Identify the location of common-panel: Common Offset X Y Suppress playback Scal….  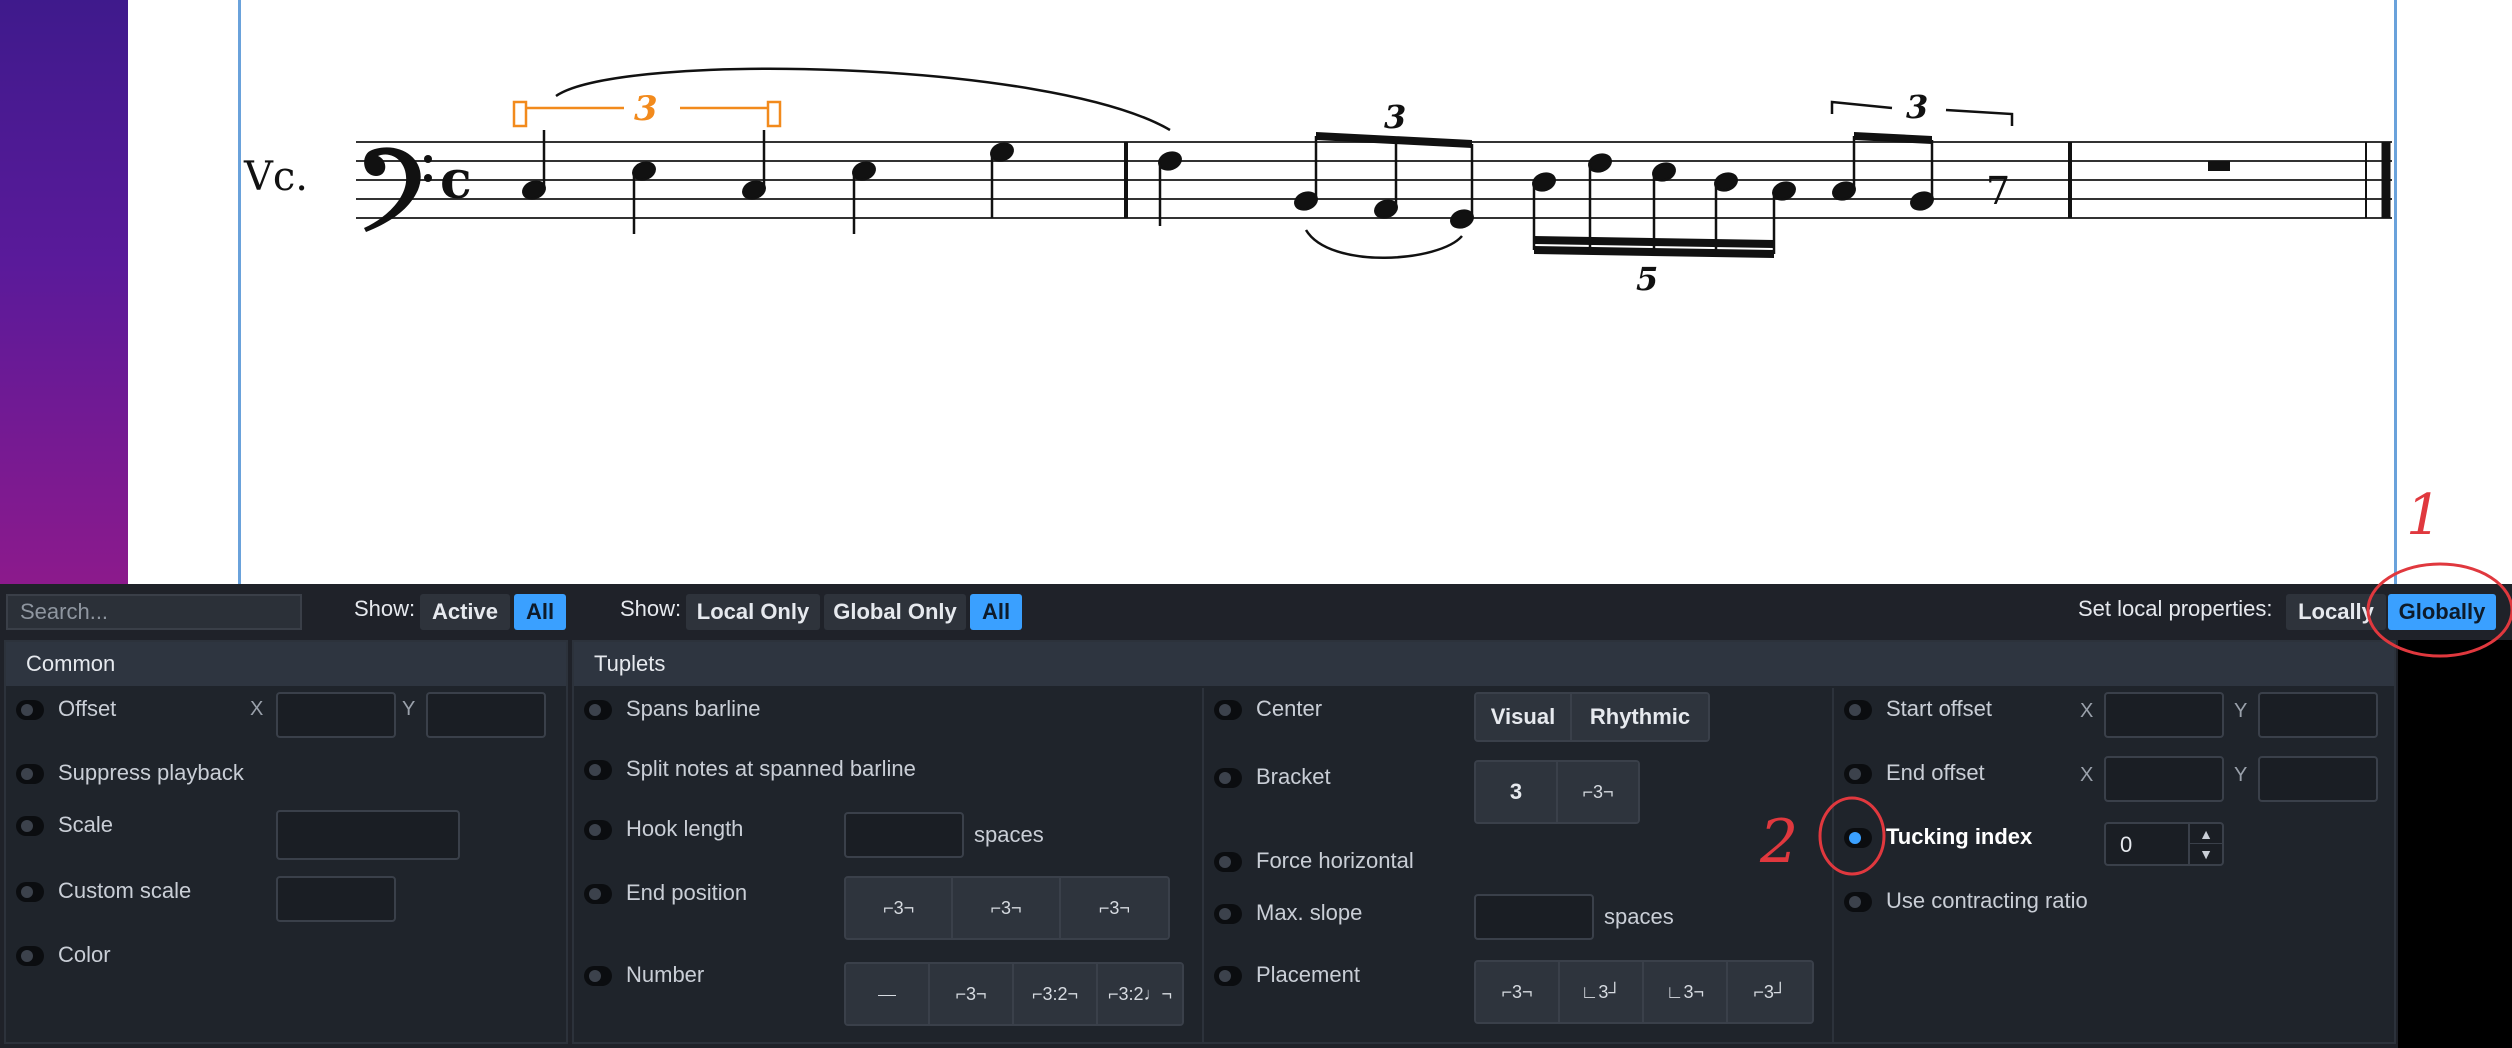
(286, 842).